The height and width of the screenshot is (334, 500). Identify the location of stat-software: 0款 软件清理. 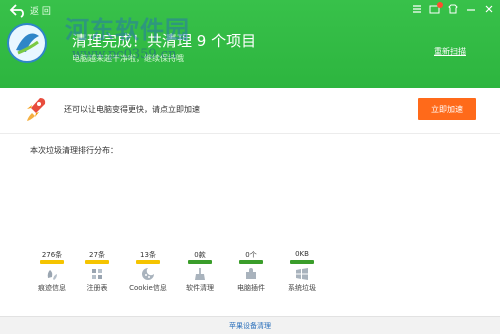
(200, 271).